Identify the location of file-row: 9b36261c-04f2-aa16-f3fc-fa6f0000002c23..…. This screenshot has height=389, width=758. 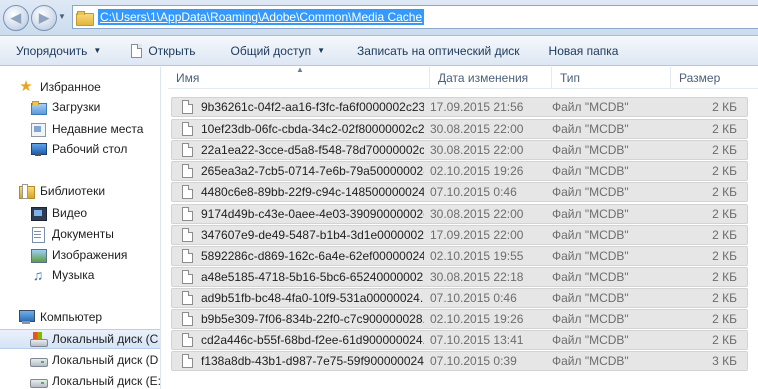
(459, 107).